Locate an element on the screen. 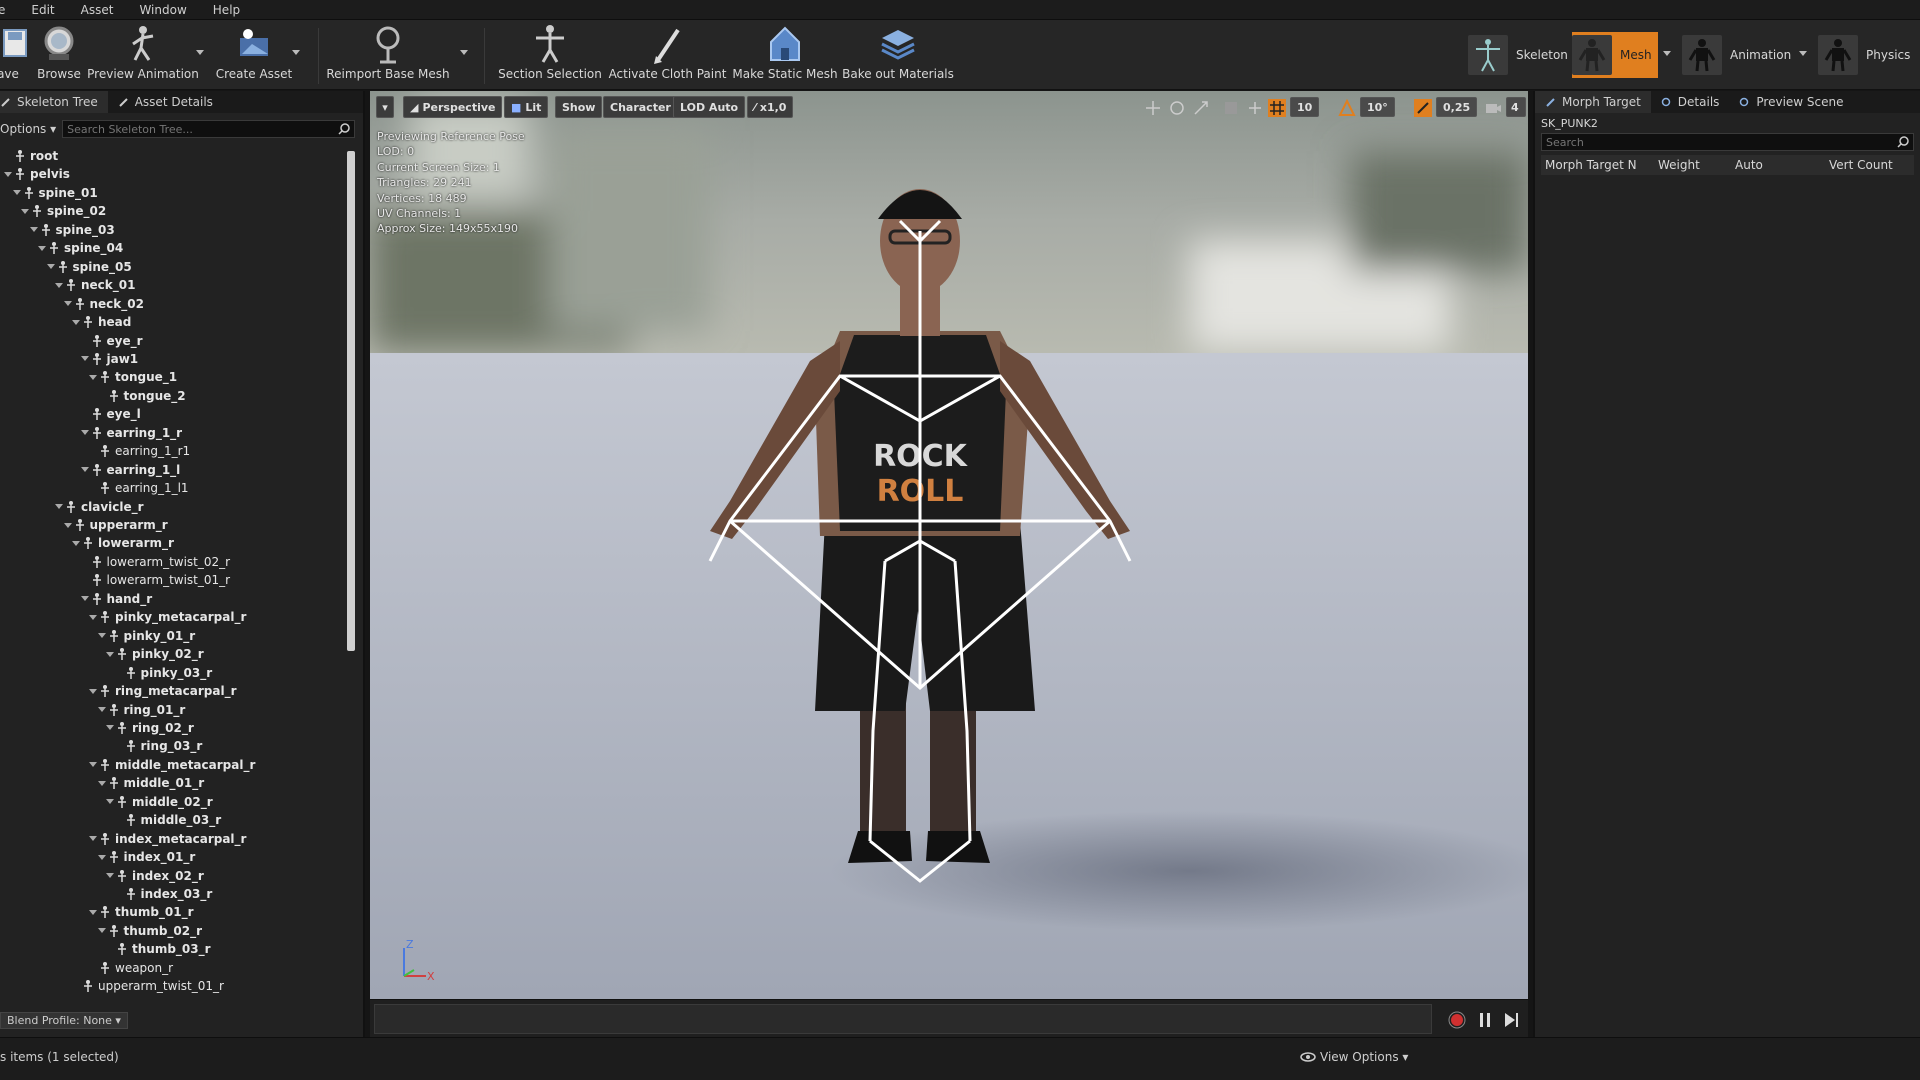 This screenshot has width=1920, height=1080. tree-node: pinky_03_r is located at coordinates (163, 673).